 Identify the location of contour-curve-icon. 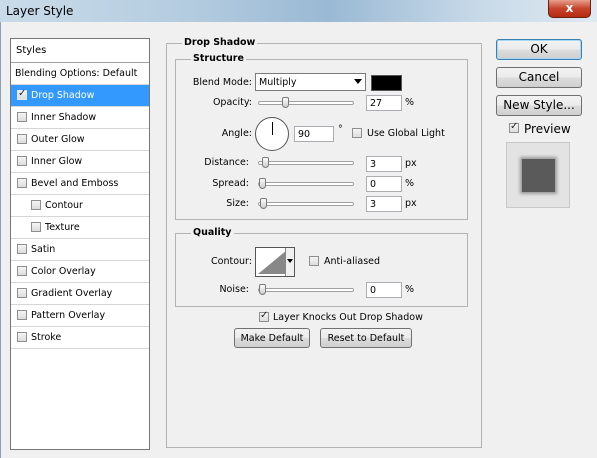
(272, 262).